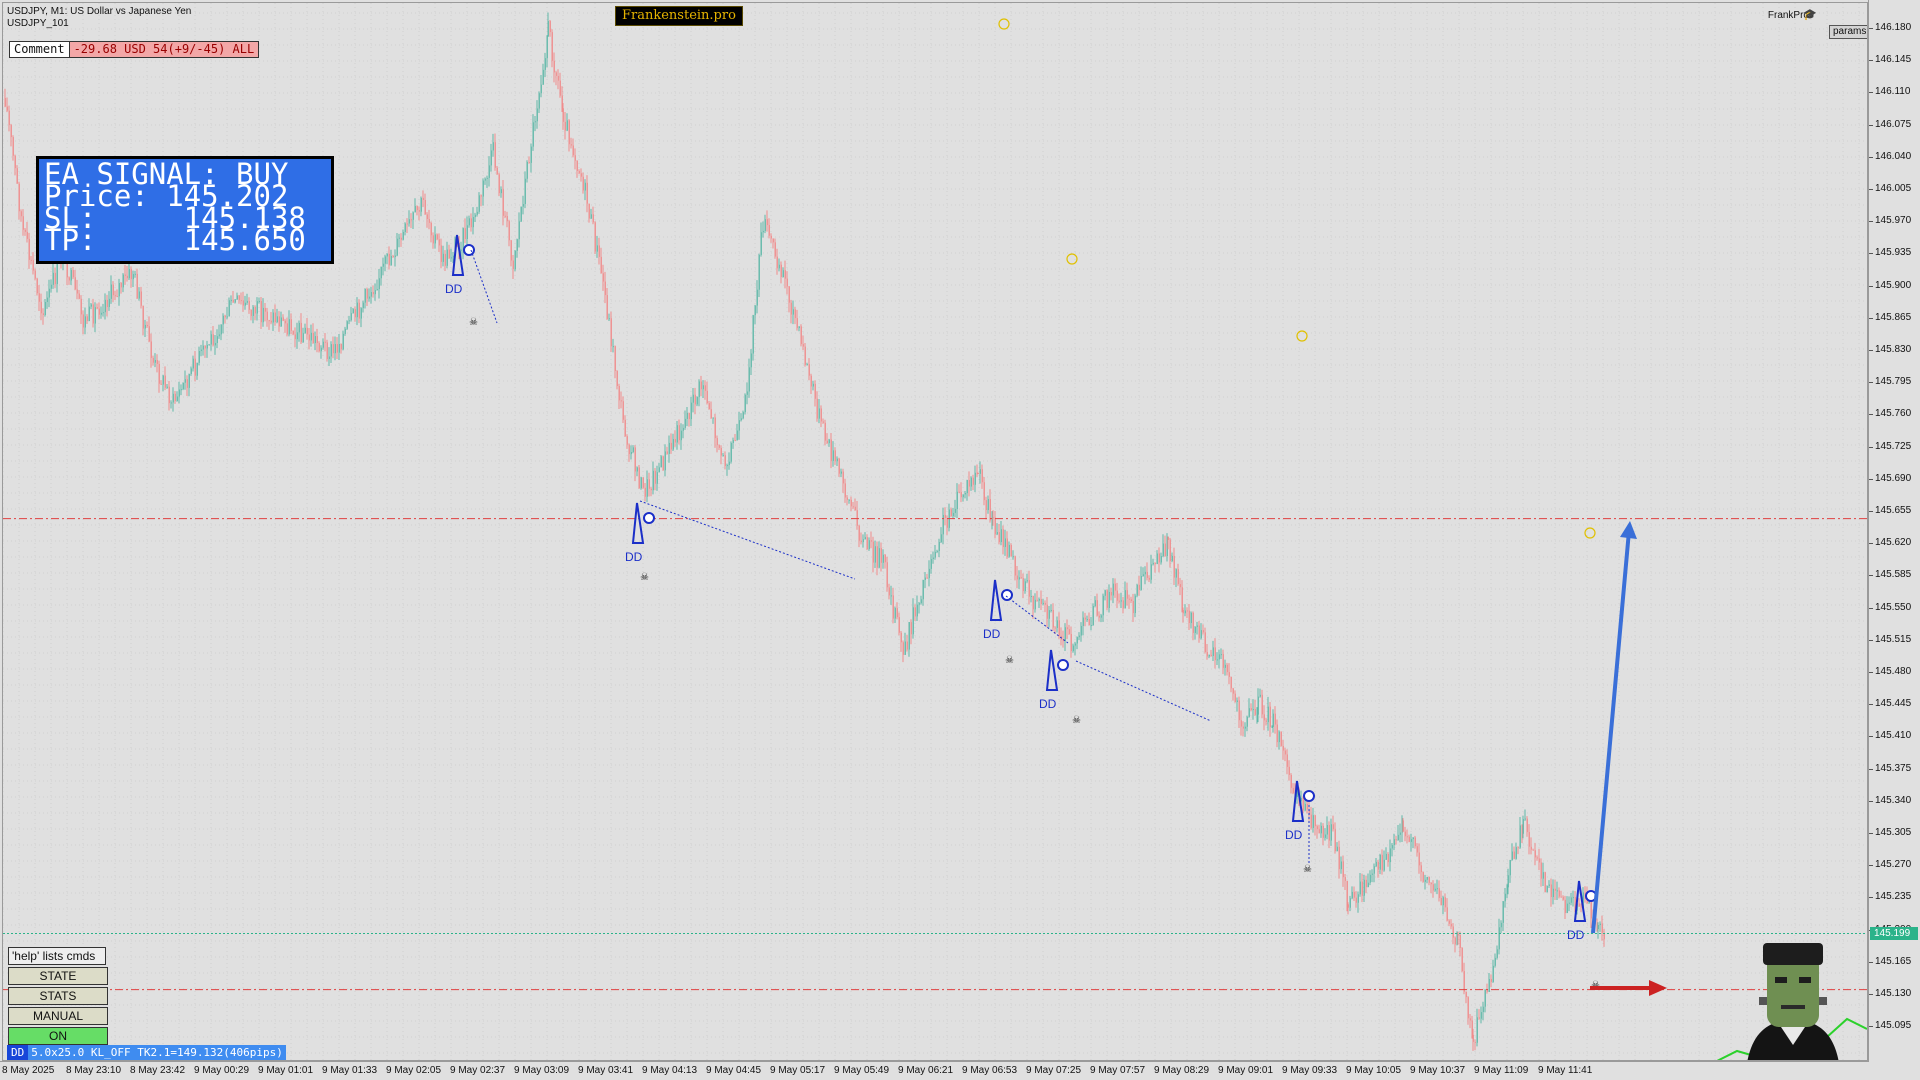 Image resolution: width=1920 pixels, height=1080 pixels. What do you see at coordinates (58, 976) in the screenshot?
I see `state-button: STATE` at bounding box center [58, 976].